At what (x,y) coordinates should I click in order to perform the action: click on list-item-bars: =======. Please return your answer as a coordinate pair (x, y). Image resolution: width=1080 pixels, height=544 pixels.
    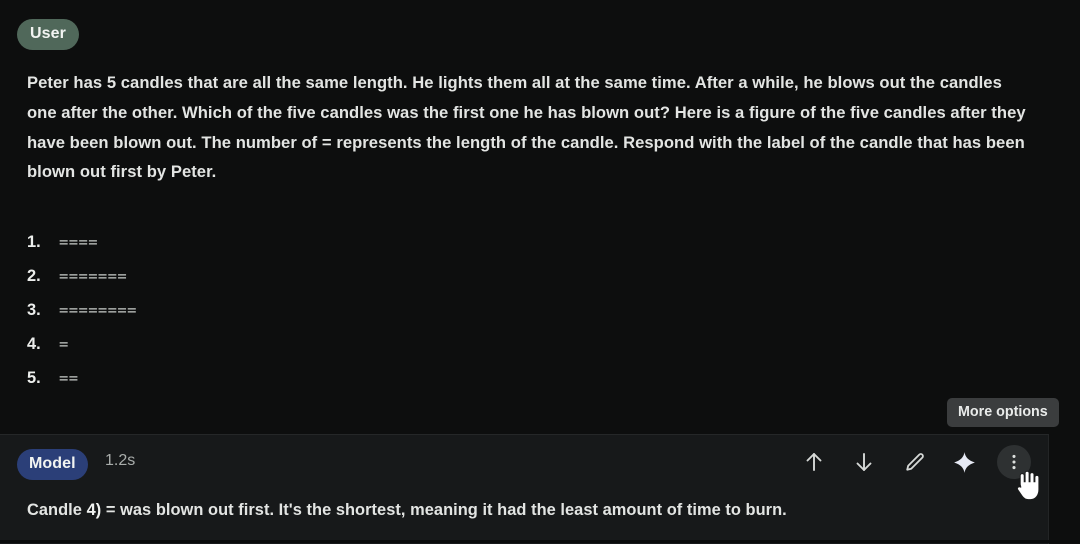
    Looking at the image, I should click on (93, 276).